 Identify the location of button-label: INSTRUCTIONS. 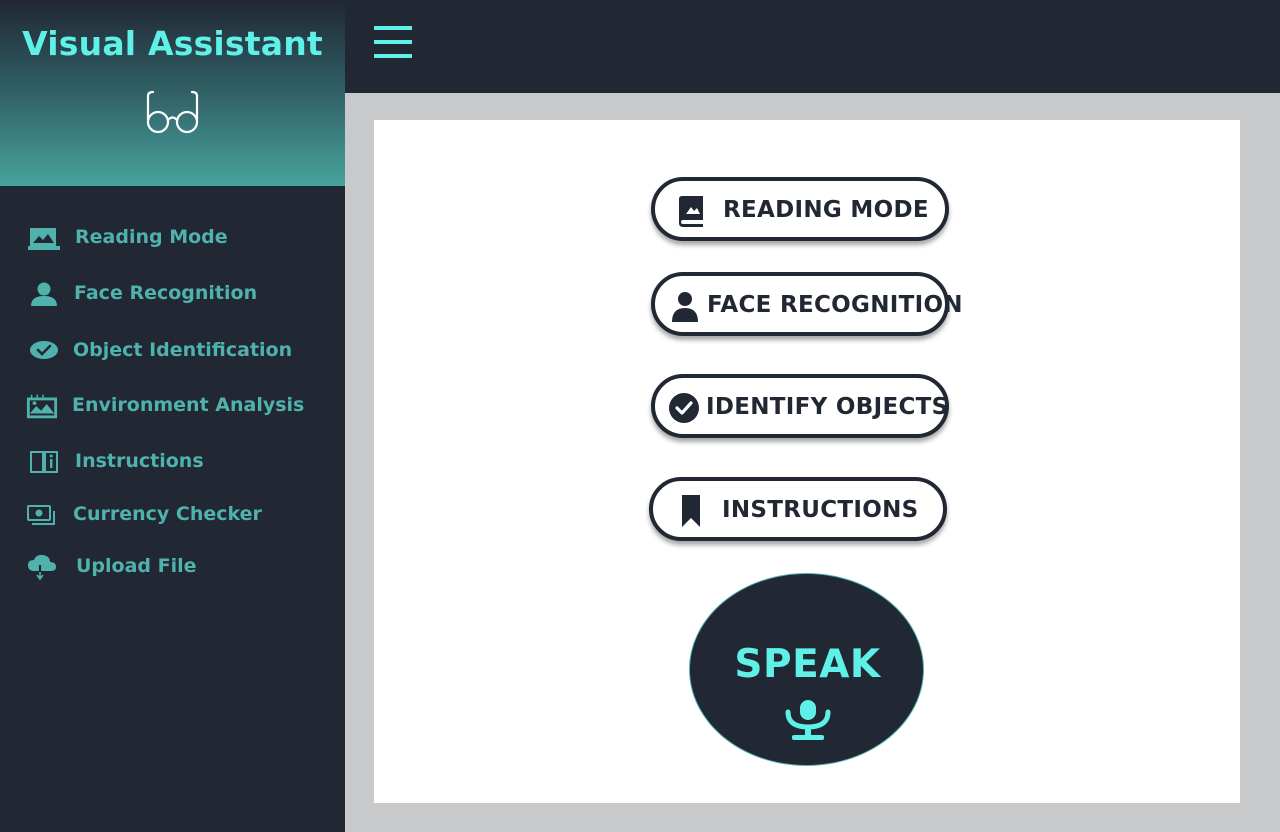
(820, 510).